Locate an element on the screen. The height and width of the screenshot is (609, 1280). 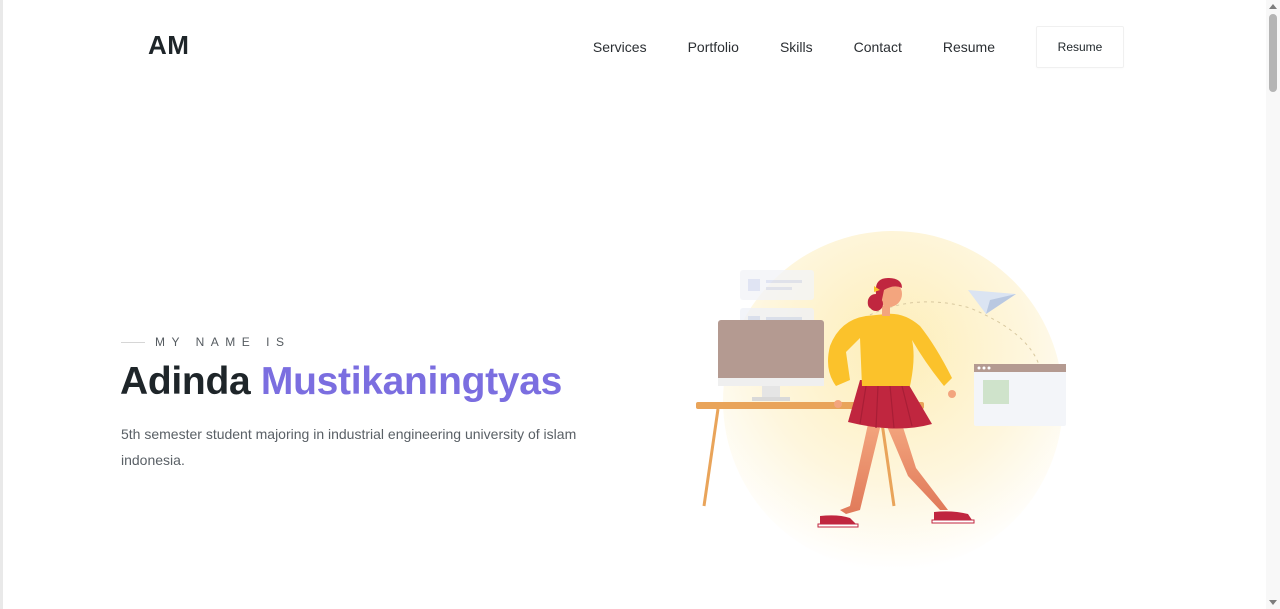
eyebrow: MY NAME IS is located at coordinates (205, 342).